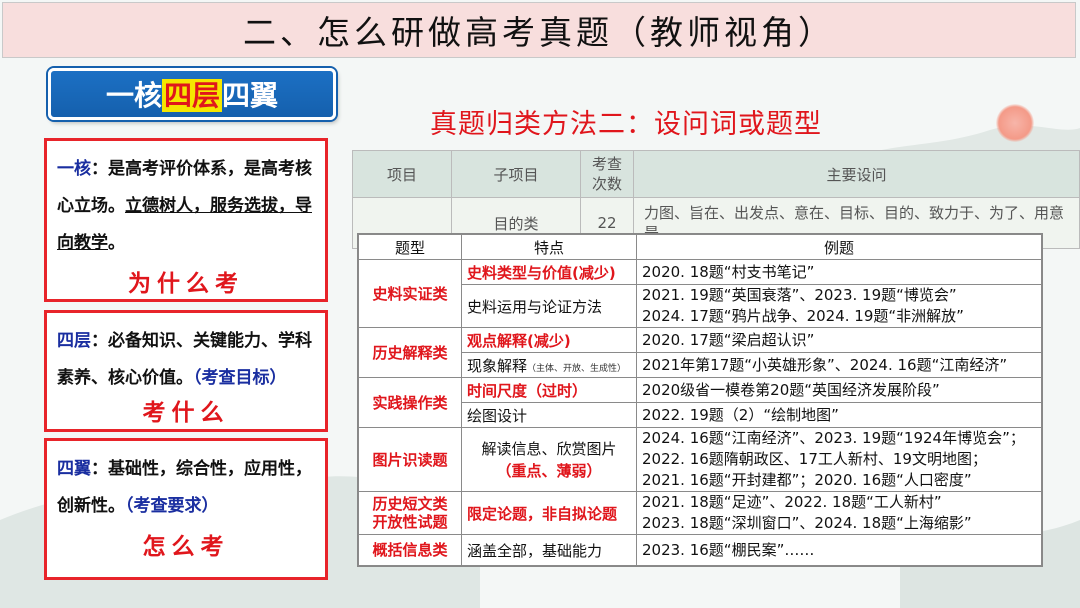 The height and width of the screenshot is (608, 1080). What do you see at coordinates (410, 550) in the screenshot?
I see `category-cell: 概括信息类` at bounding box center [410, 550].